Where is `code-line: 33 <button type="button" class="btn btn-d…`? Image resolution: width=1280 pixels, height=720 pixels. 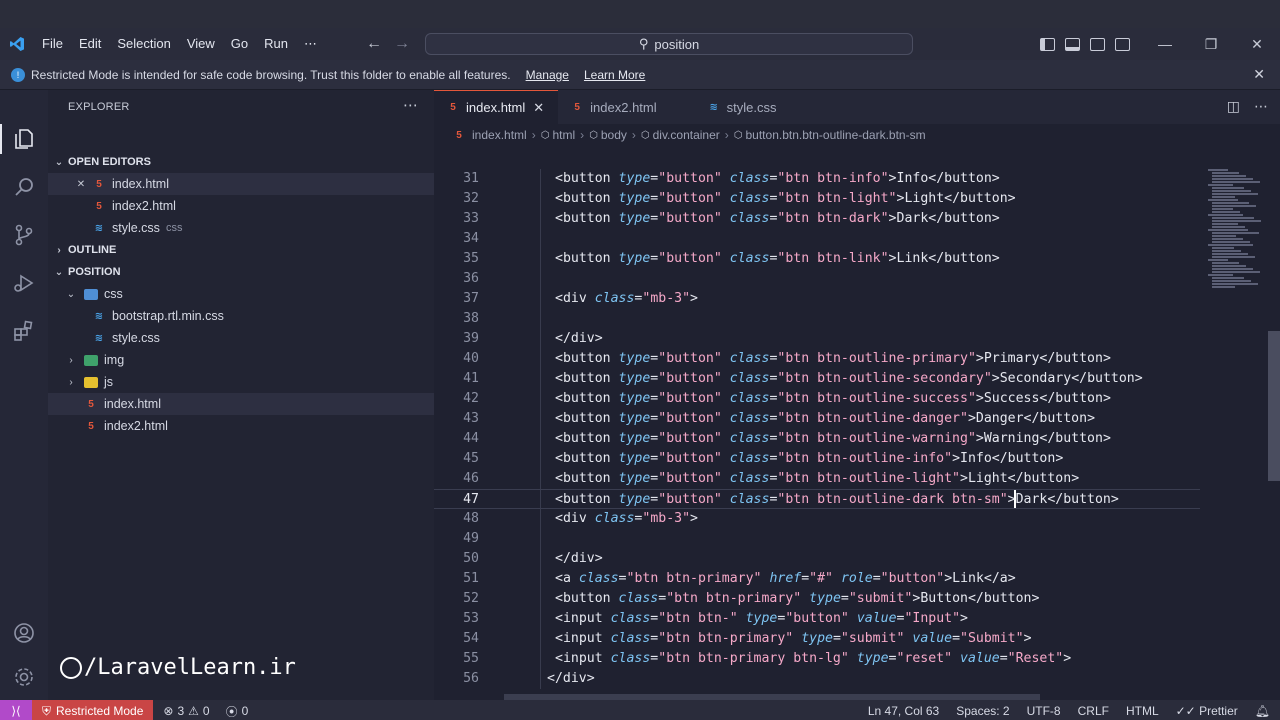
code-line: 33 <button type="button" class="btn btn-d… is located at coordinates (817, 219).